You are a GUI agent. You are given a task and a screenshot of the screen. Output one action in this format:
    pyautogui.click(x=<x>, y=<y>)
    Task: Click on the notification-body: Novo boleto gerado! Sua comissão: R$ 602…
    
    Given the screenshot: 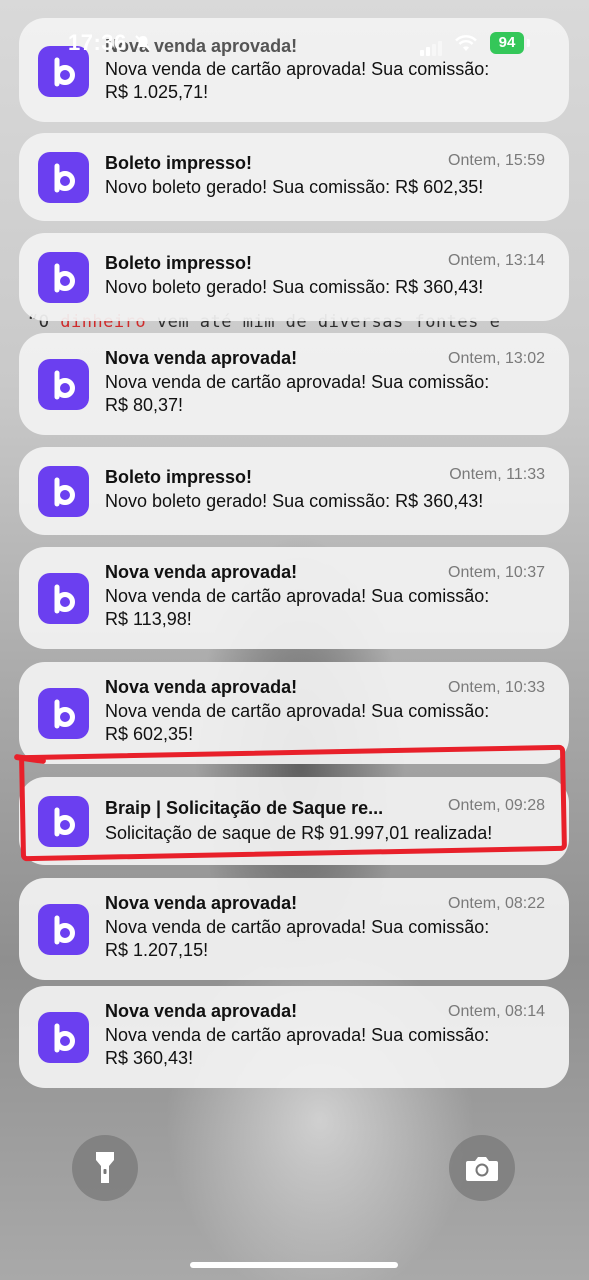 What is the action you would take?
    pyautogui.click(x=294, y=187)
    